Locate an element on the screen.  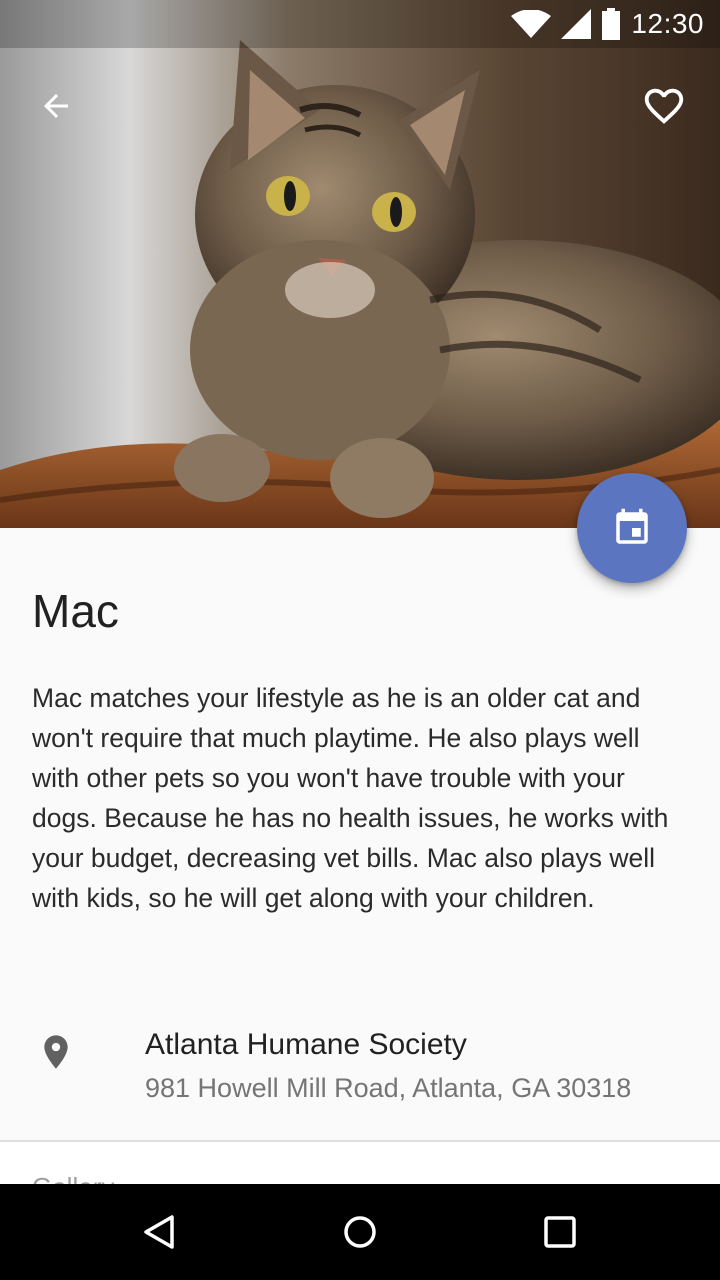
nav-recents-button is located at coordinates (560, 1232).